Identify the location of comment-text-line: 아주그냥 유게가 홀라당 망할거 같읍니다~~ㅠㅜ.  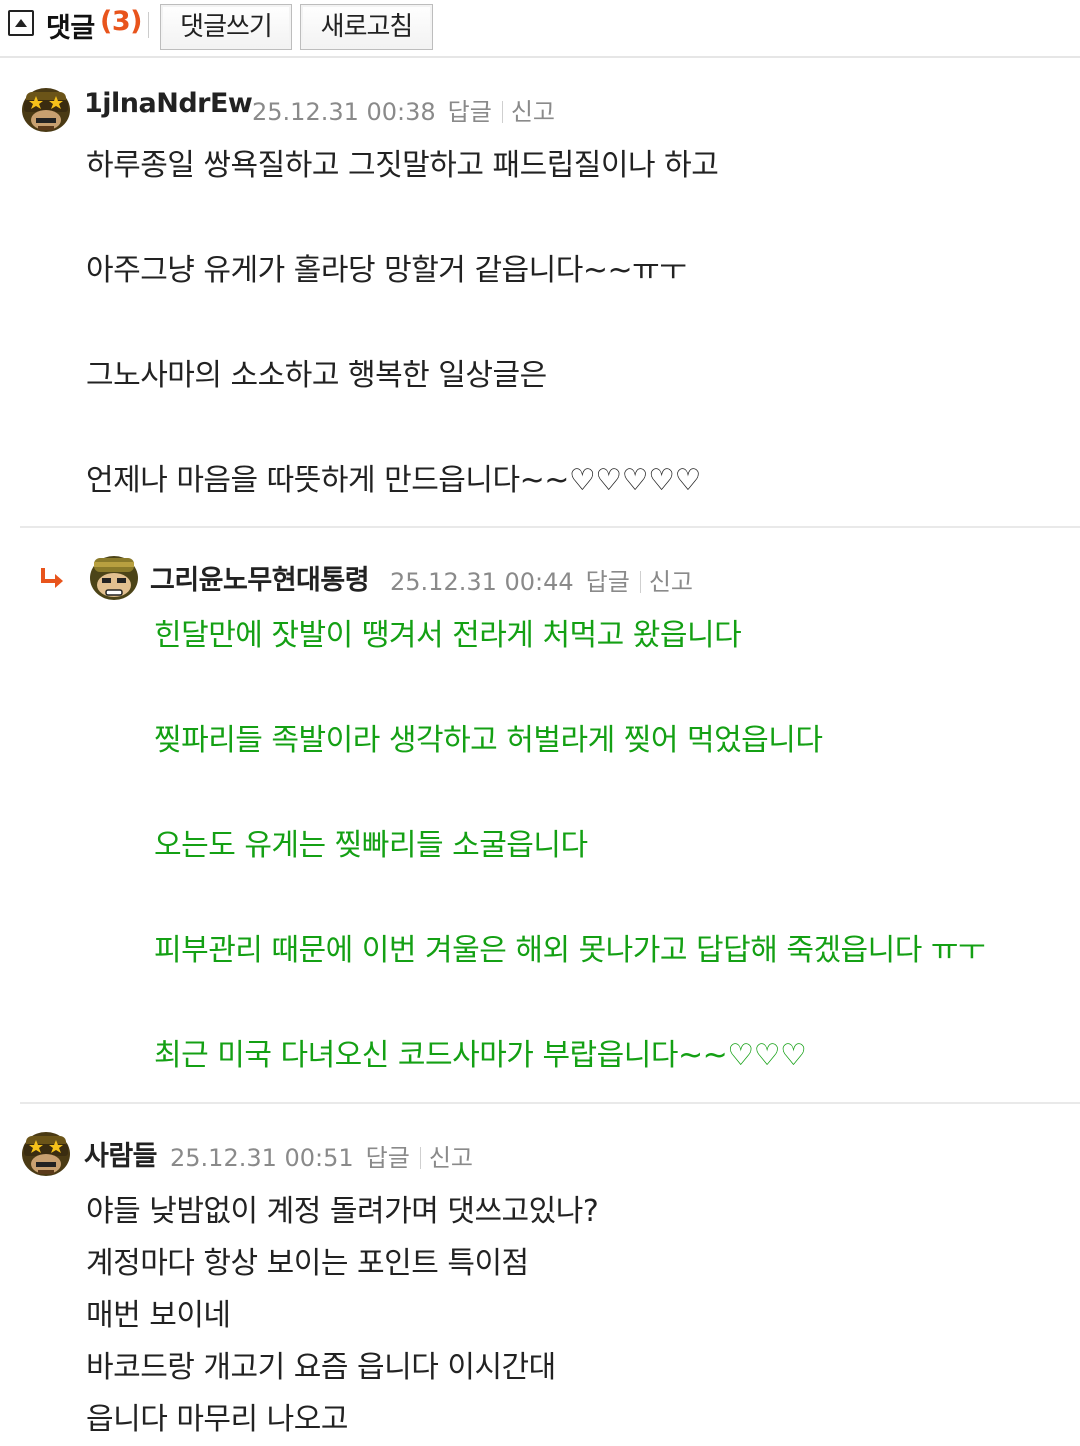
(386, 270).